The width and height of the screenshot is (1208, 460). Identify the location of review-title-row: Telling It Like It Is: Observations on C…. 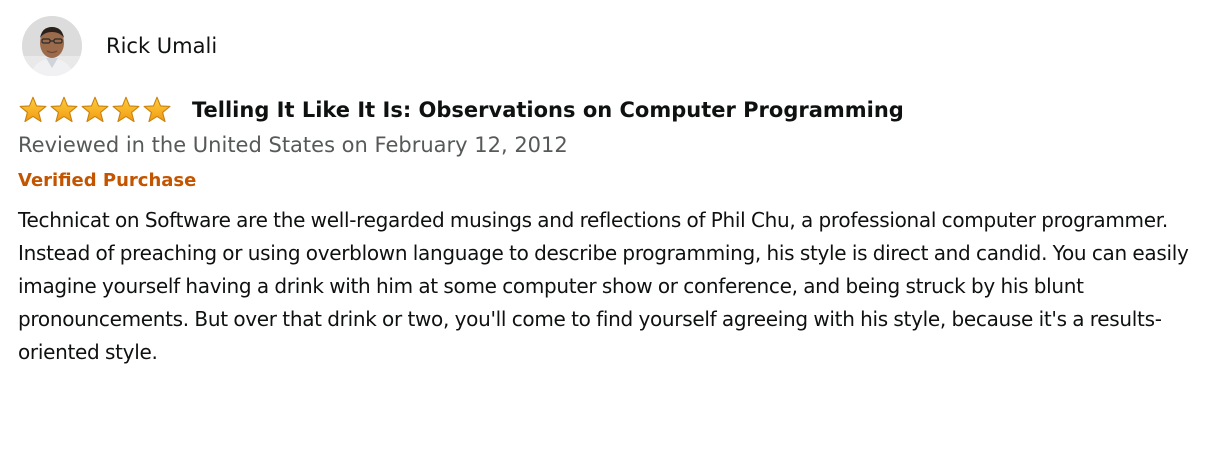
(604, 110).